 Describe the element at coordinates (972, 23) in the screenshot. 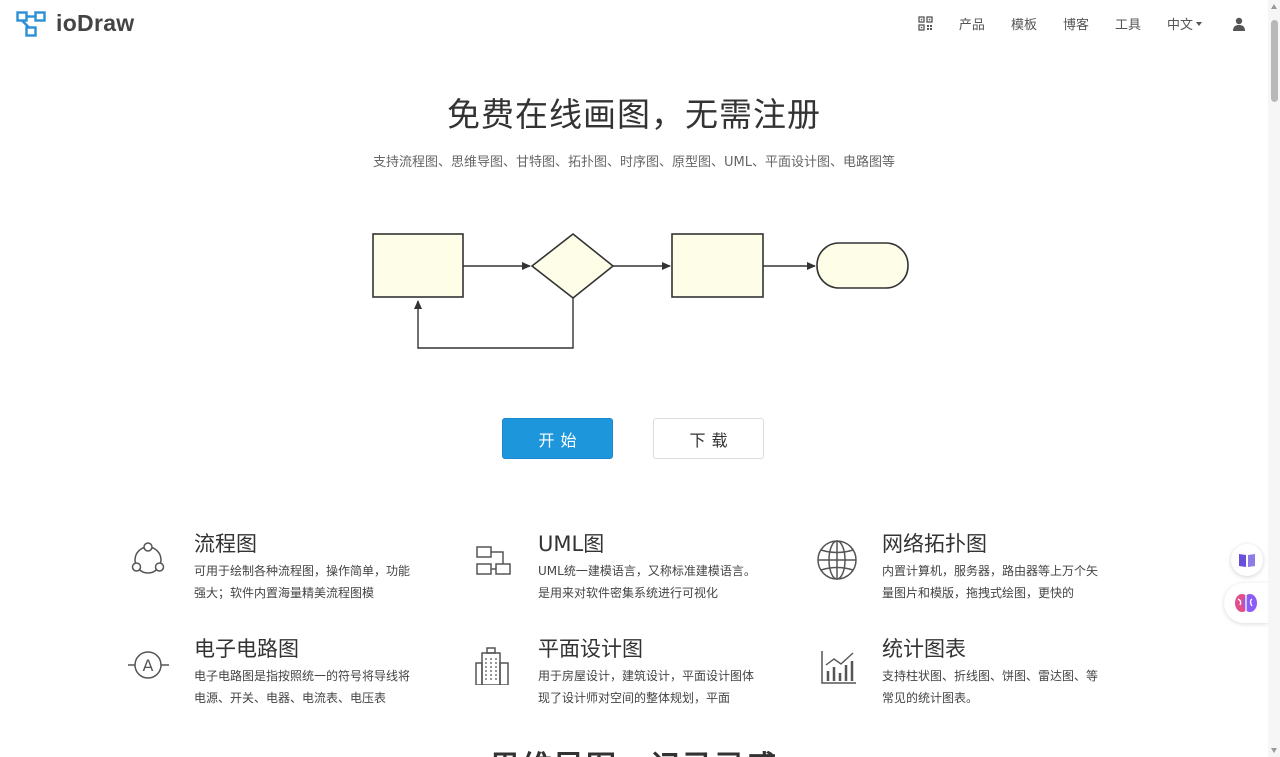

I see `nav-products: 产品` at that location.